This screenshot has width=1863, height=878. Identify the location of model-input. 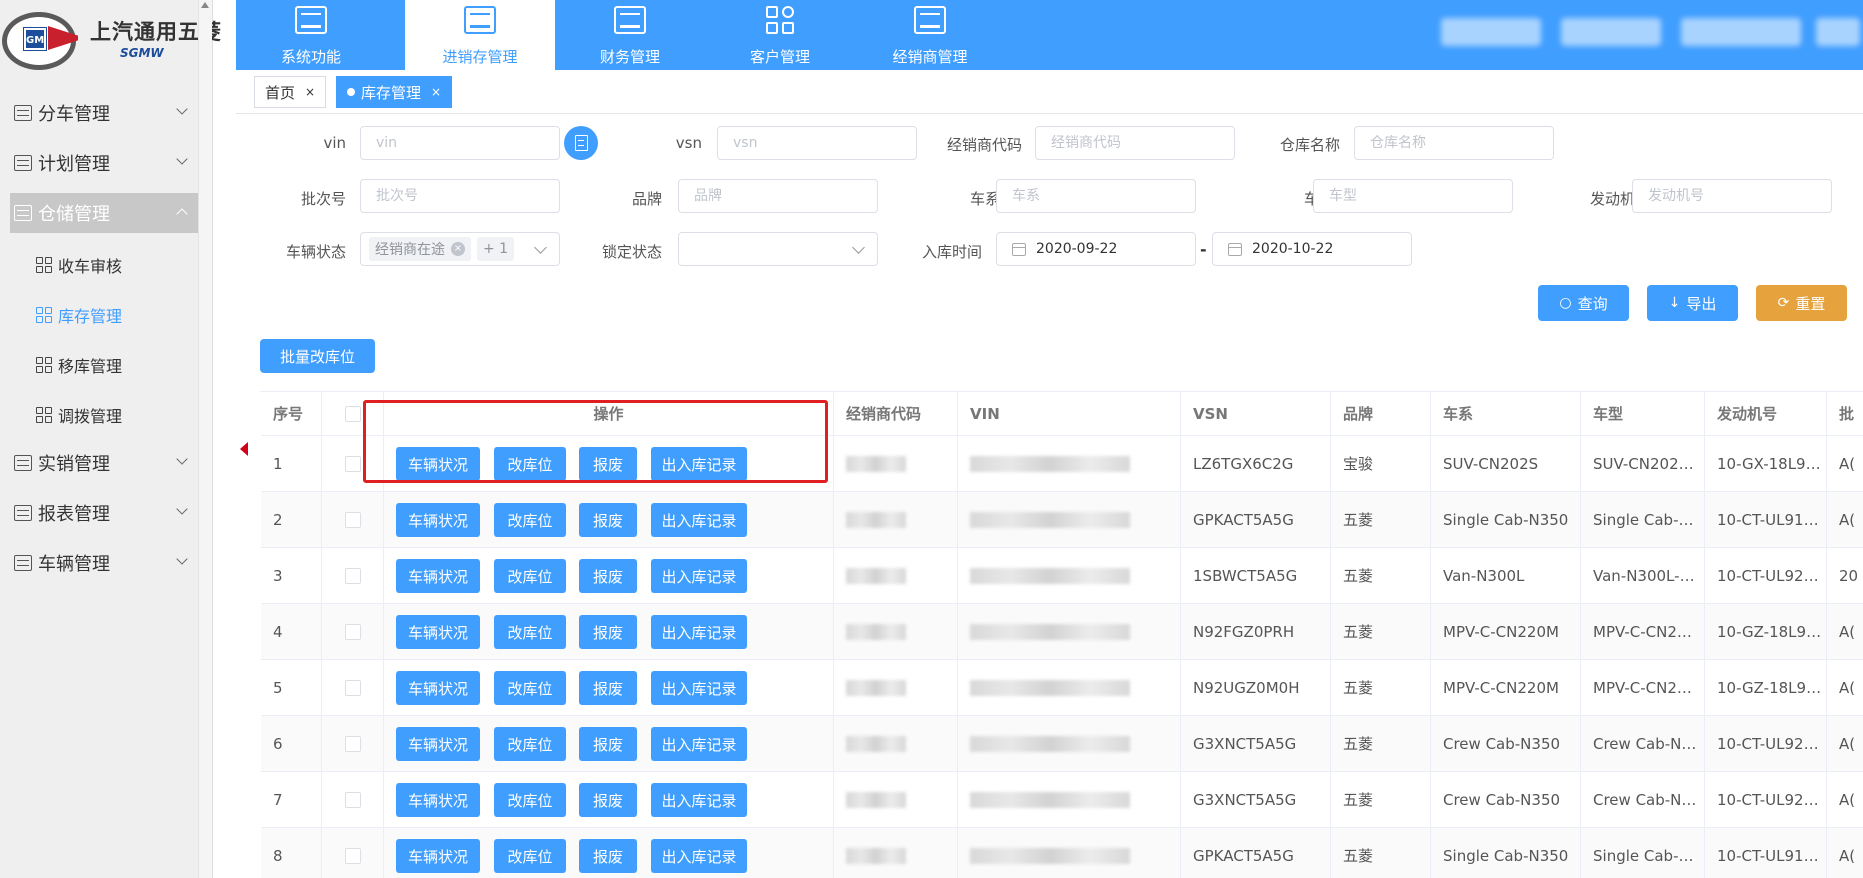
(1413, 196).